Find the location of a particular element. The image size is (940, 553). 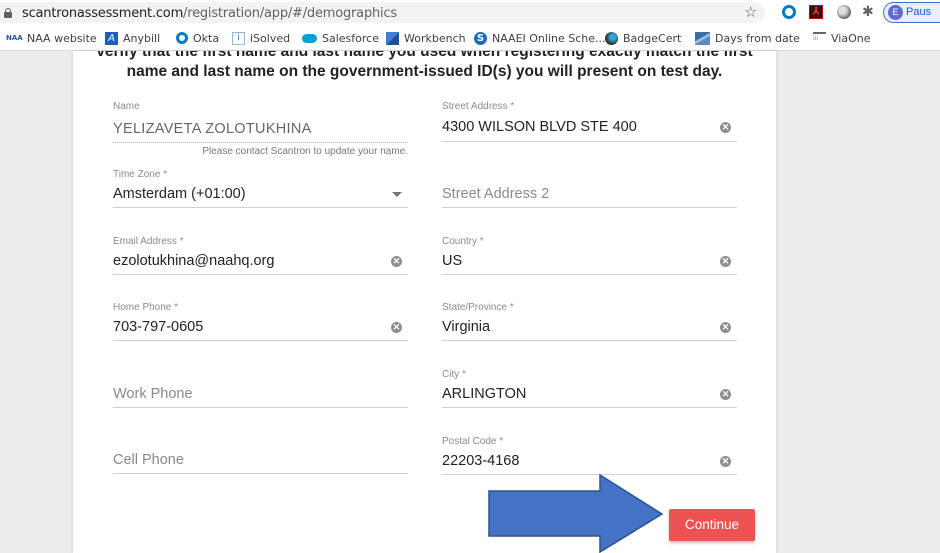

bookmark-viaone: iii ViaOne is located at coordinates (841, 38).